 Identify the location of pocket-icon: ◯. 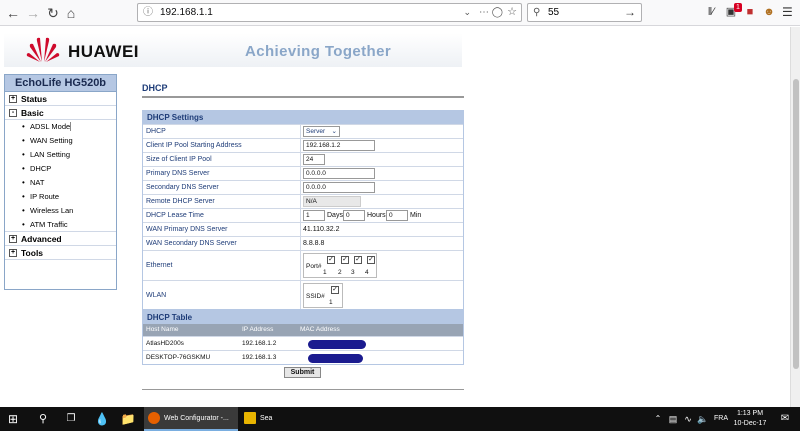
(497, 12).